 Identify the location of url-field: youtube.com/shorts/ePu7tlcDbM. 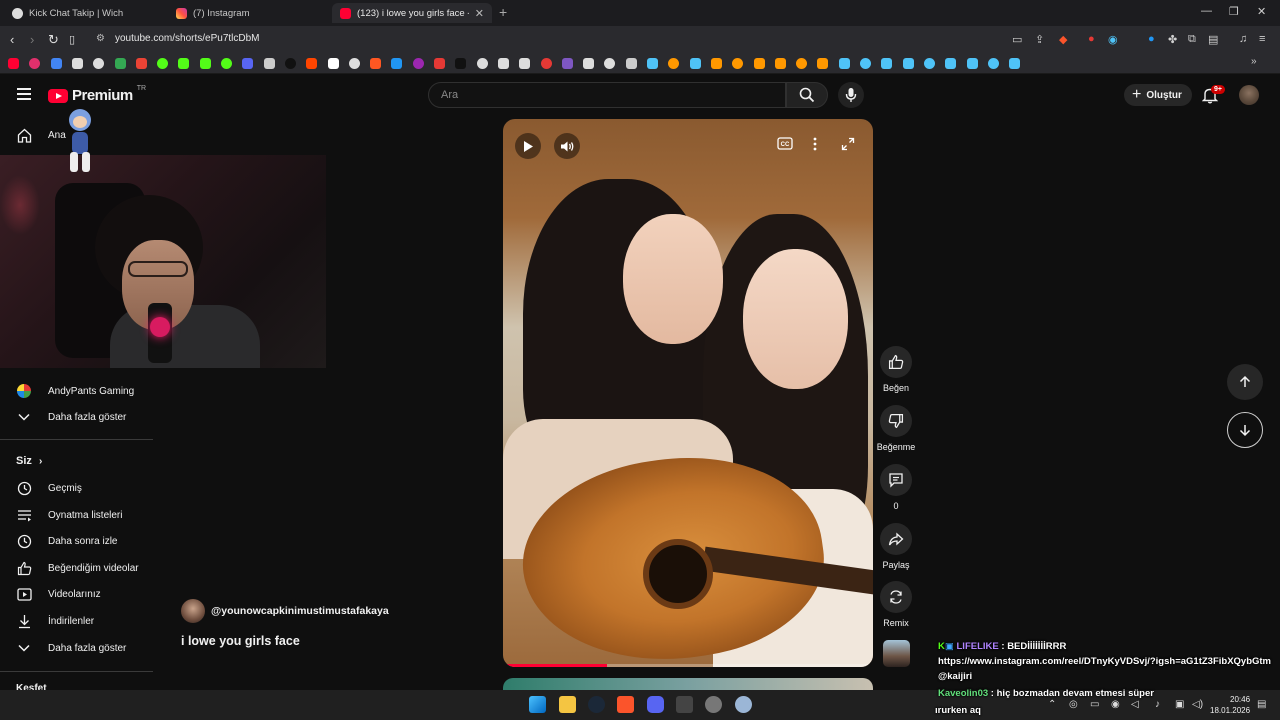
(187, 38).